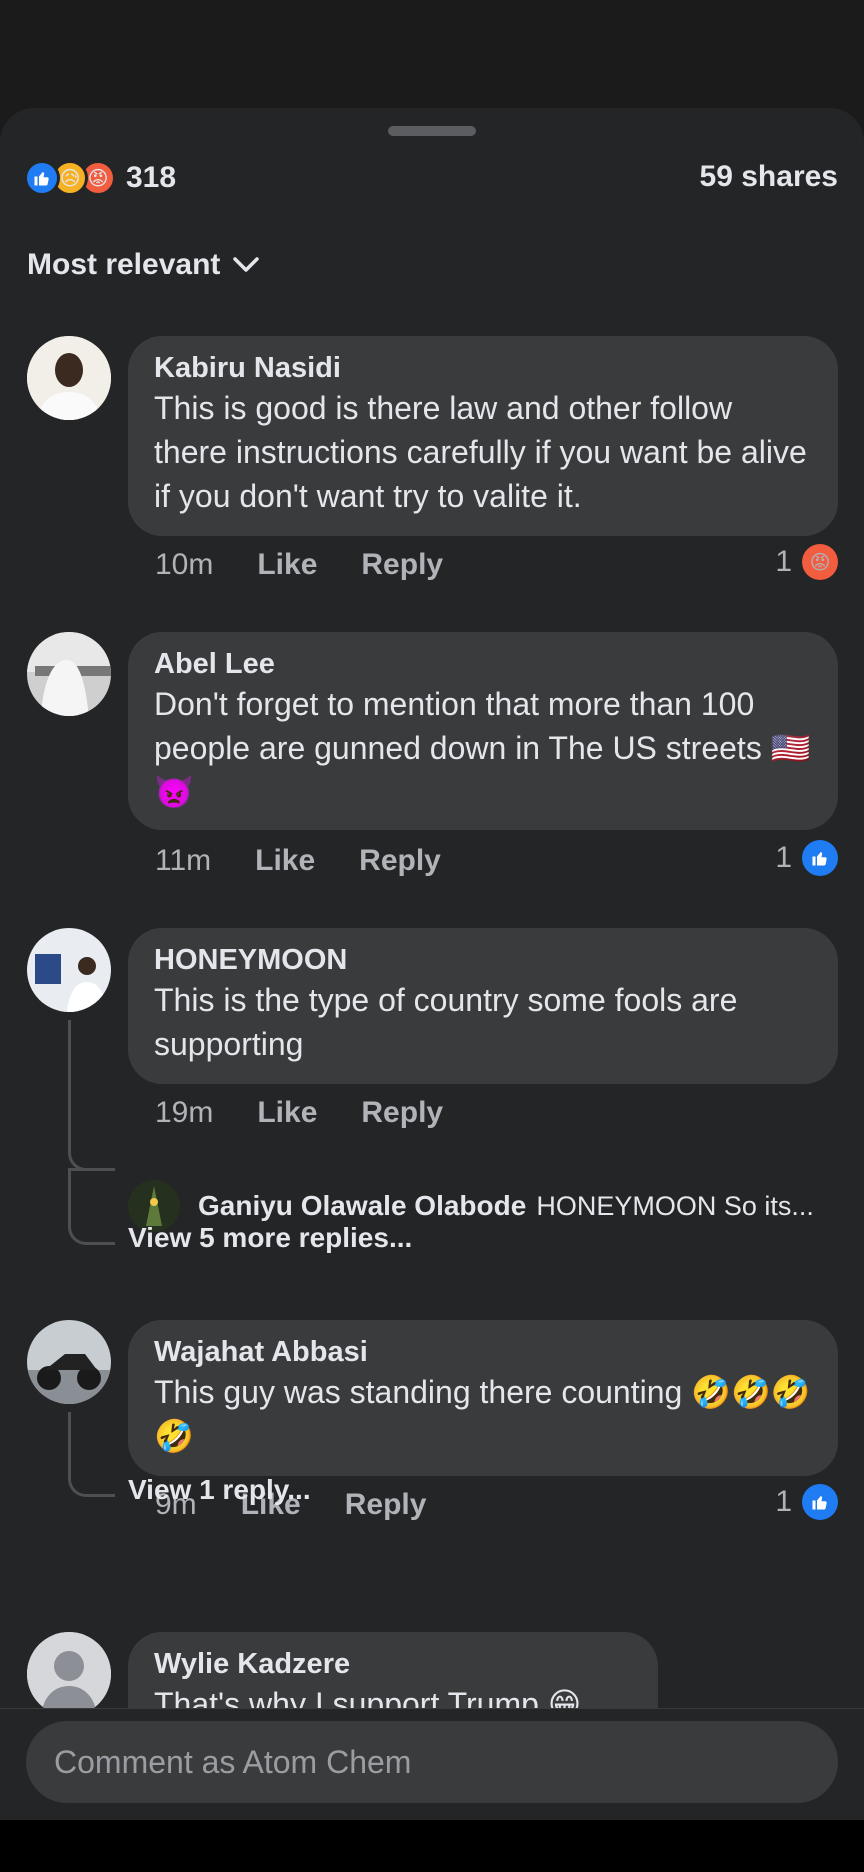 The height and width of the screenshot is (1872, 864). Describe the element at coordinates (151, 177) in the screenshot. I see `reaction-count: 318` at that location.